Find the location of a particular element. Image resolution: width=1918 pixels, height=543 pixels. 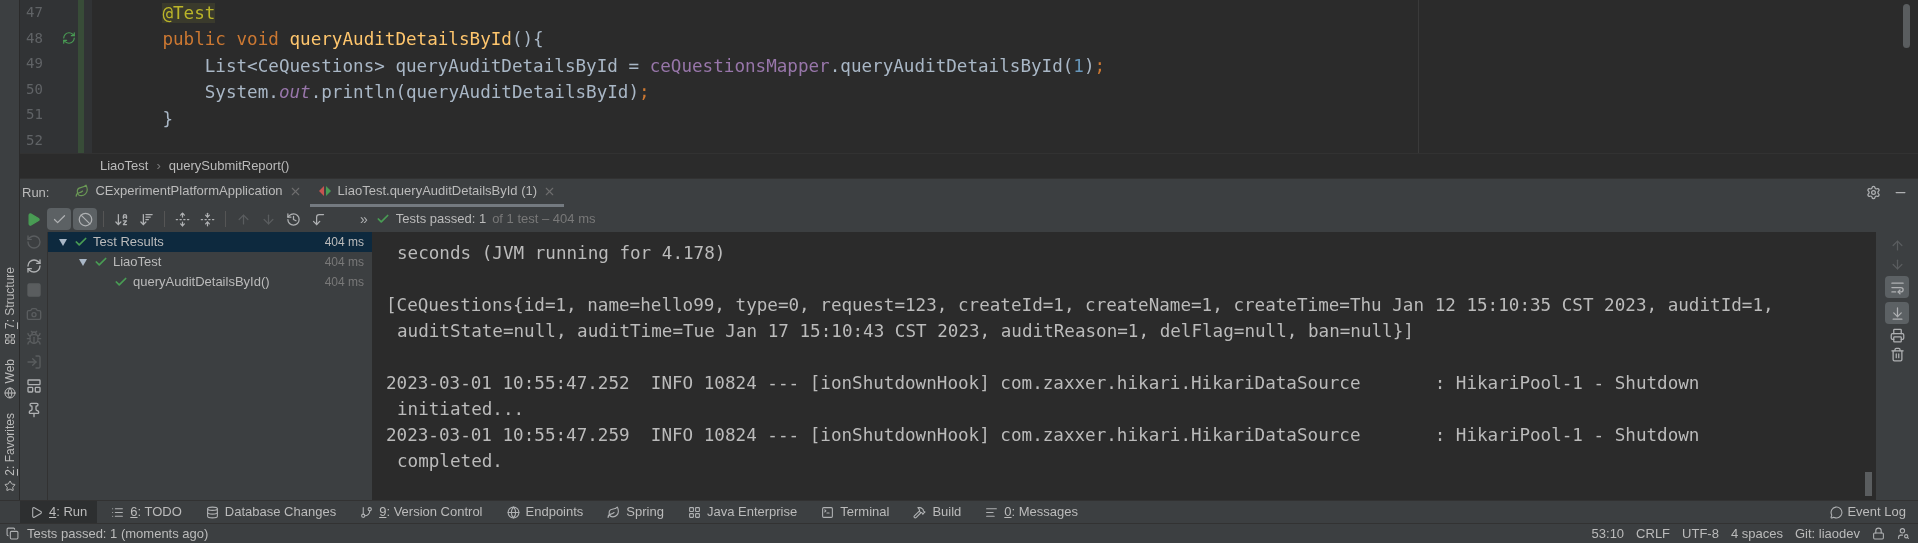

wrap-text-icon is located at coordinates (1897, 287).